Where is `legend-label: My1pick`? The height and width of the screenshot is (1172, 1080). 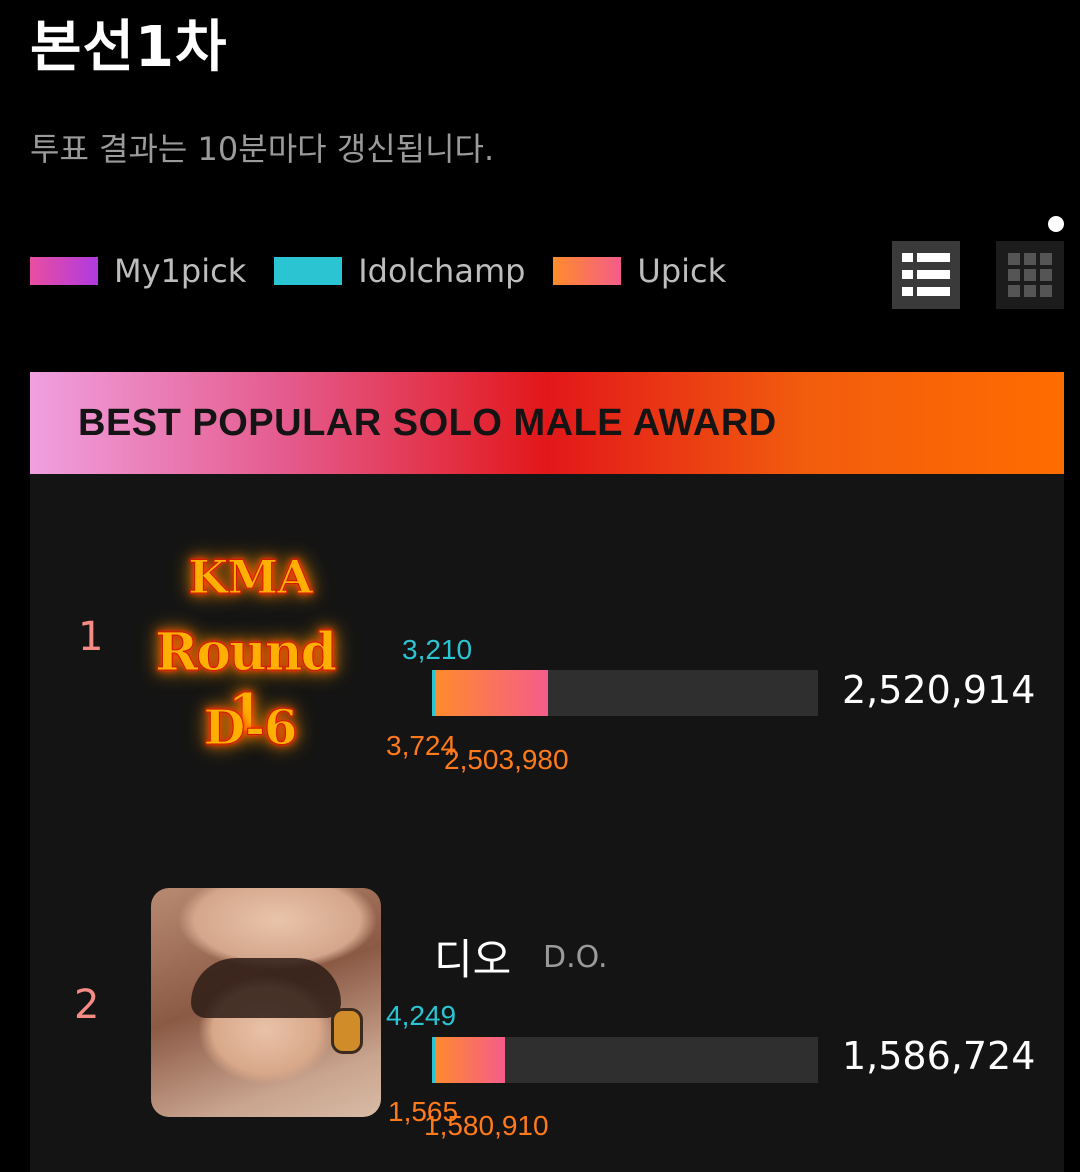 legend-label: My1pick is located at coordinates (180, 271).